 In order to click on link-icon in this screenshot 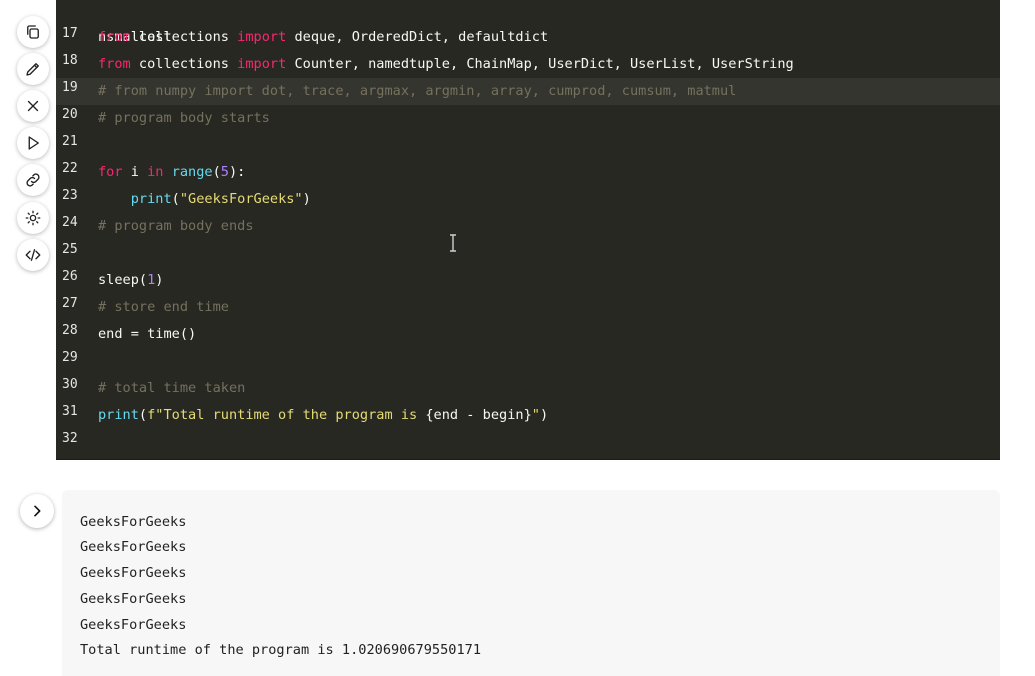, I will do `click(33, 180)`.